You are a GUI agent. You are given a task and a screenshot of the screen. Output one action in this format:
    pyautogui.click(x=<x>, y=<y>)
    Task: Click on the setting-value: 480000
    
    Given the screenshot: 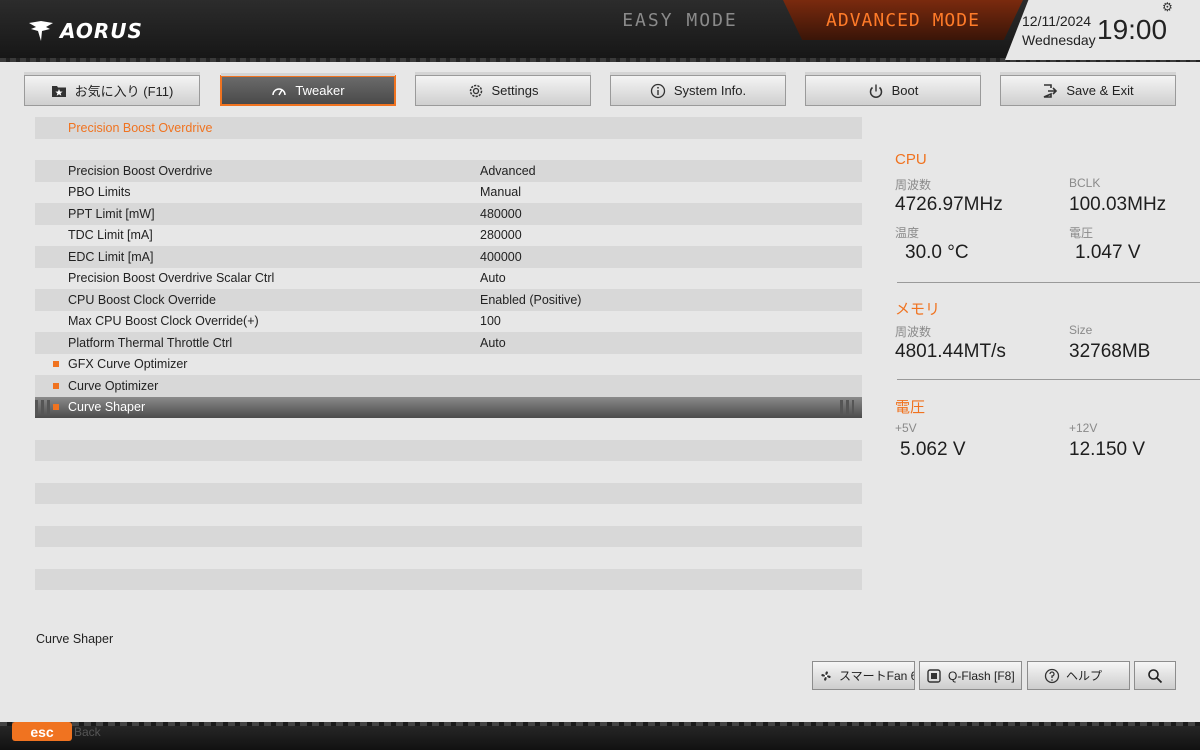 What is the action you would take?
    pyautogui.click(x=501, y=214)
    